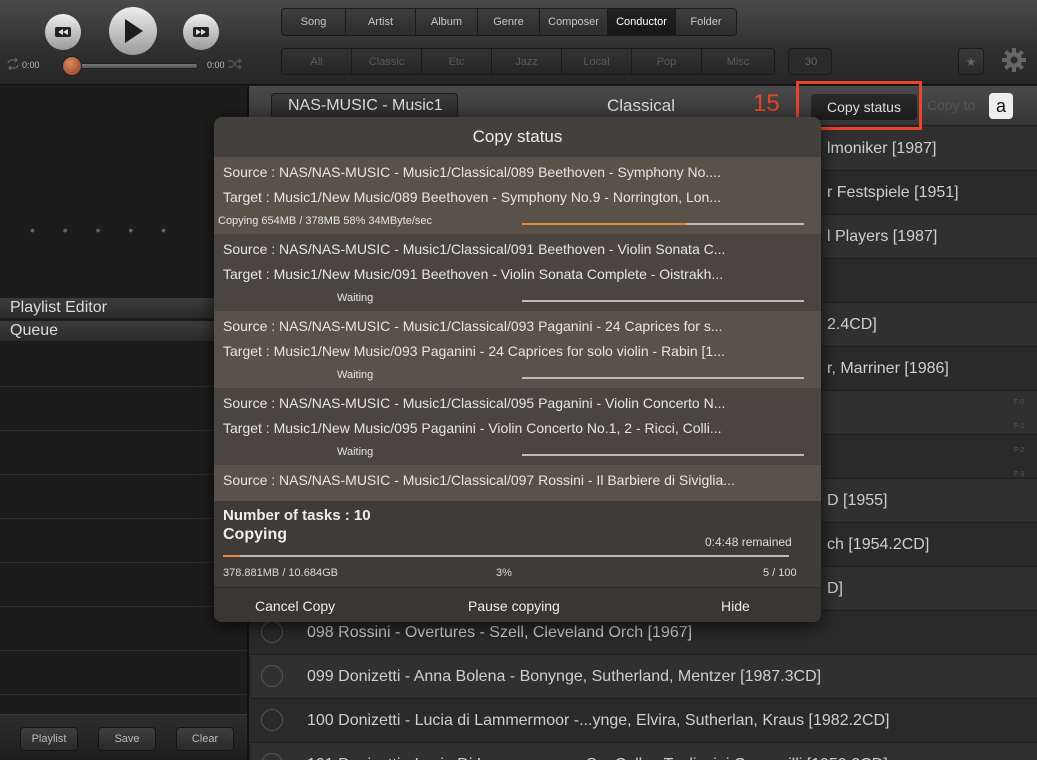 Image resolution: width=1037 pixels, height=760 pixels. I want to click on cancel-copy-button: Cancel Copy, so click(295, 606).